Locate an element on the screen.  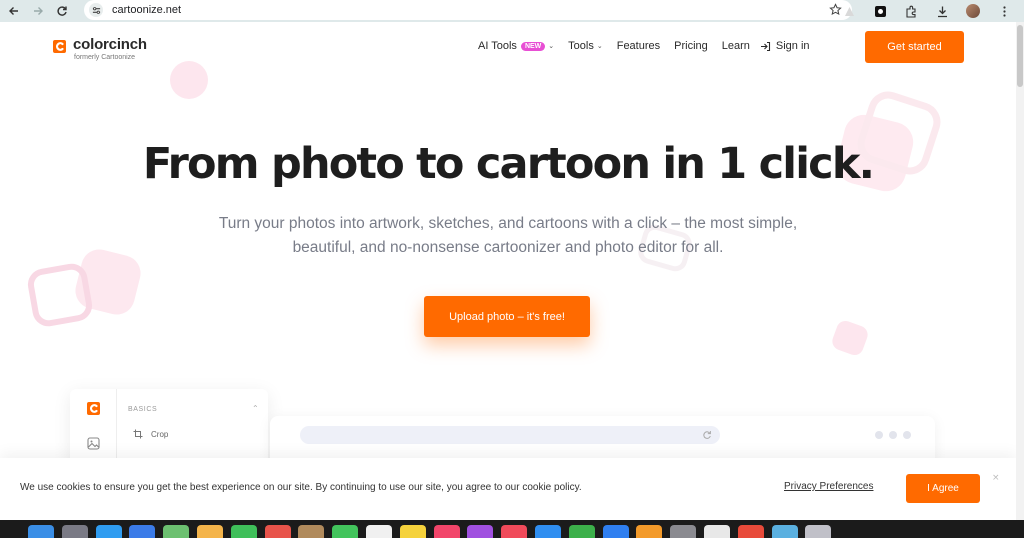
dock-app-podcasts-icon is located at coordinates (480, 531).